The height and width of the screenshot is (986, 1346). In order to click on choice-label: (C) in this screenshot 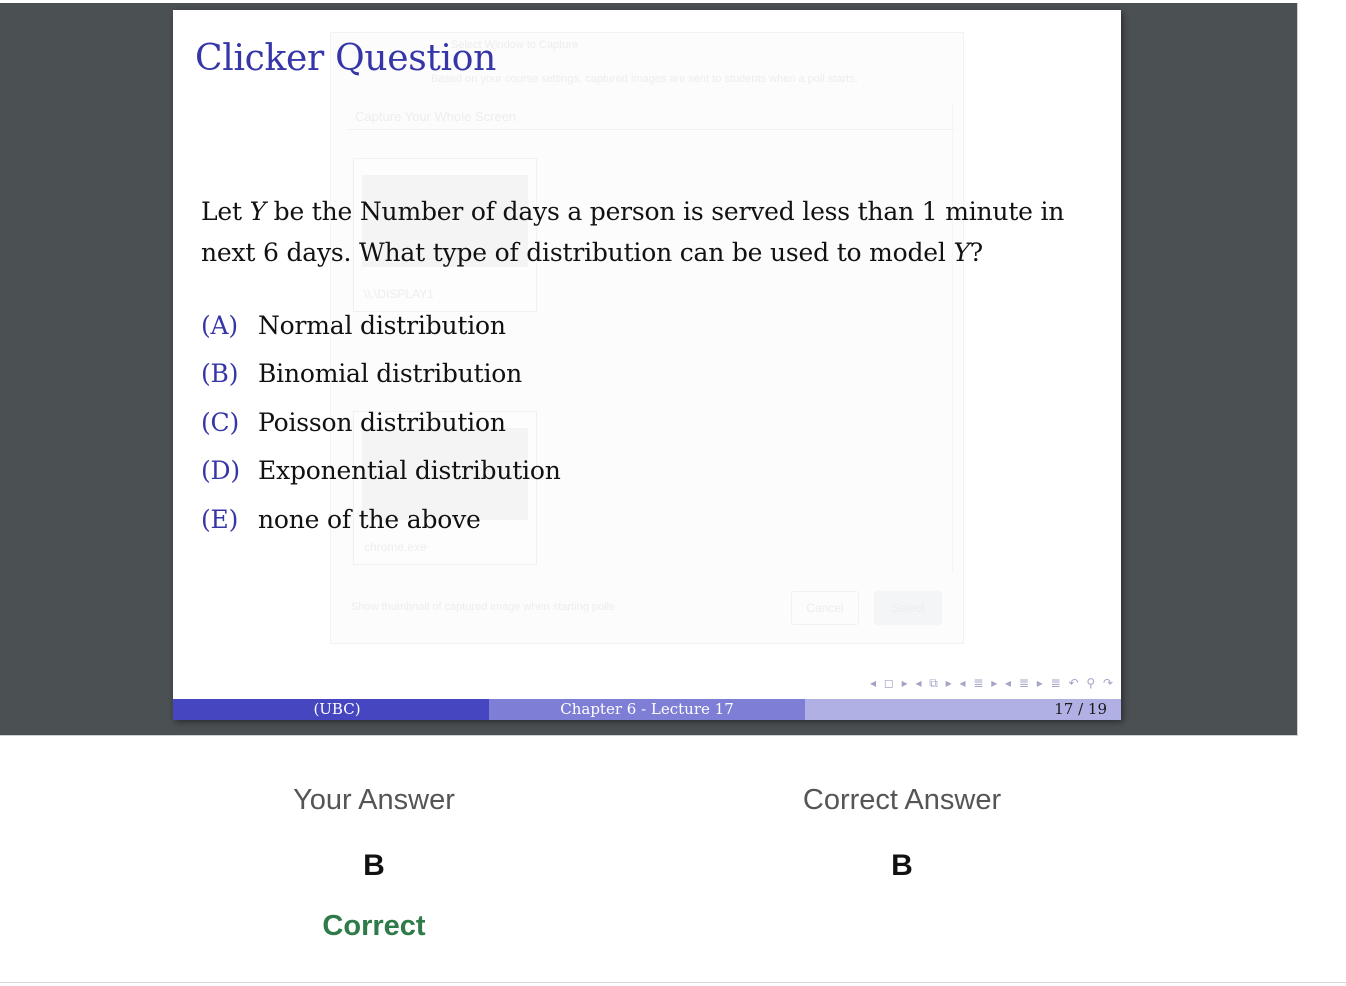, I will do `click(220, 422)`.